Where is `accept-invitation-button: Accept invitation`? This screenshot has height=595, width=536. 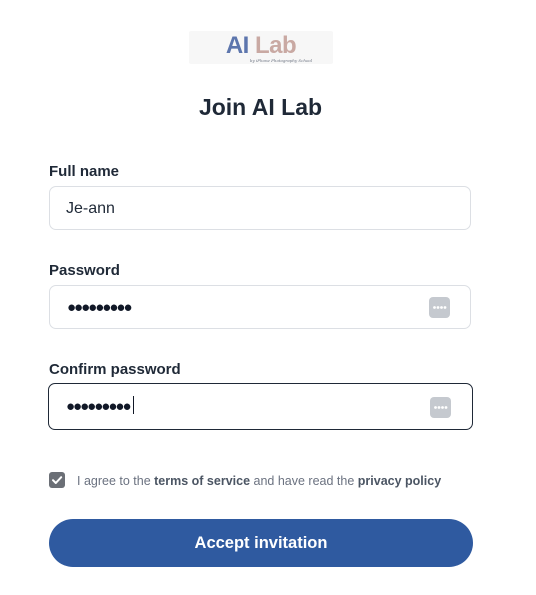 accept-invitation-button: Accept invitation is located at coordinates (261, 543).